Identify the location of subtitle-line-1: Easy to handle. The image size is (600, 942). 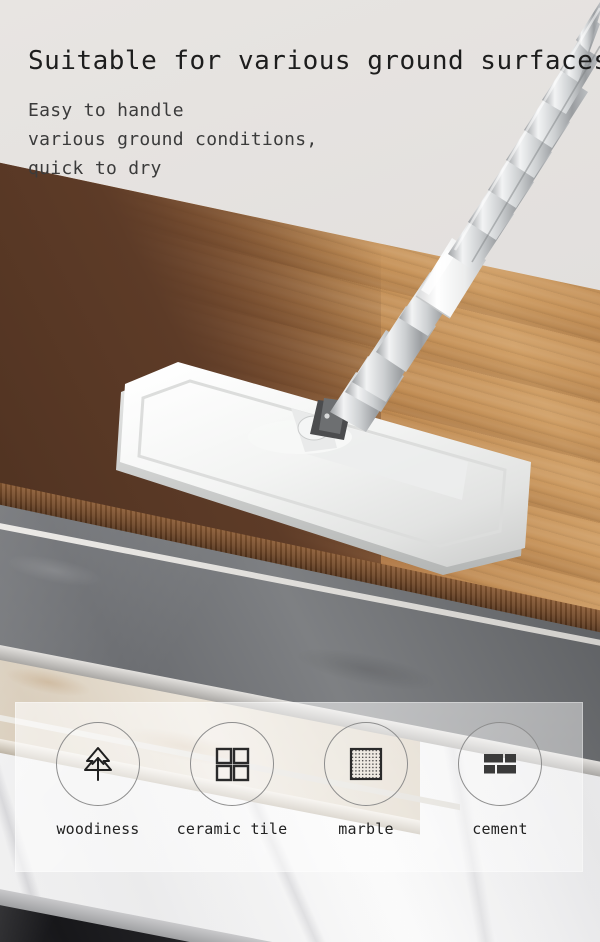
(106, 110).